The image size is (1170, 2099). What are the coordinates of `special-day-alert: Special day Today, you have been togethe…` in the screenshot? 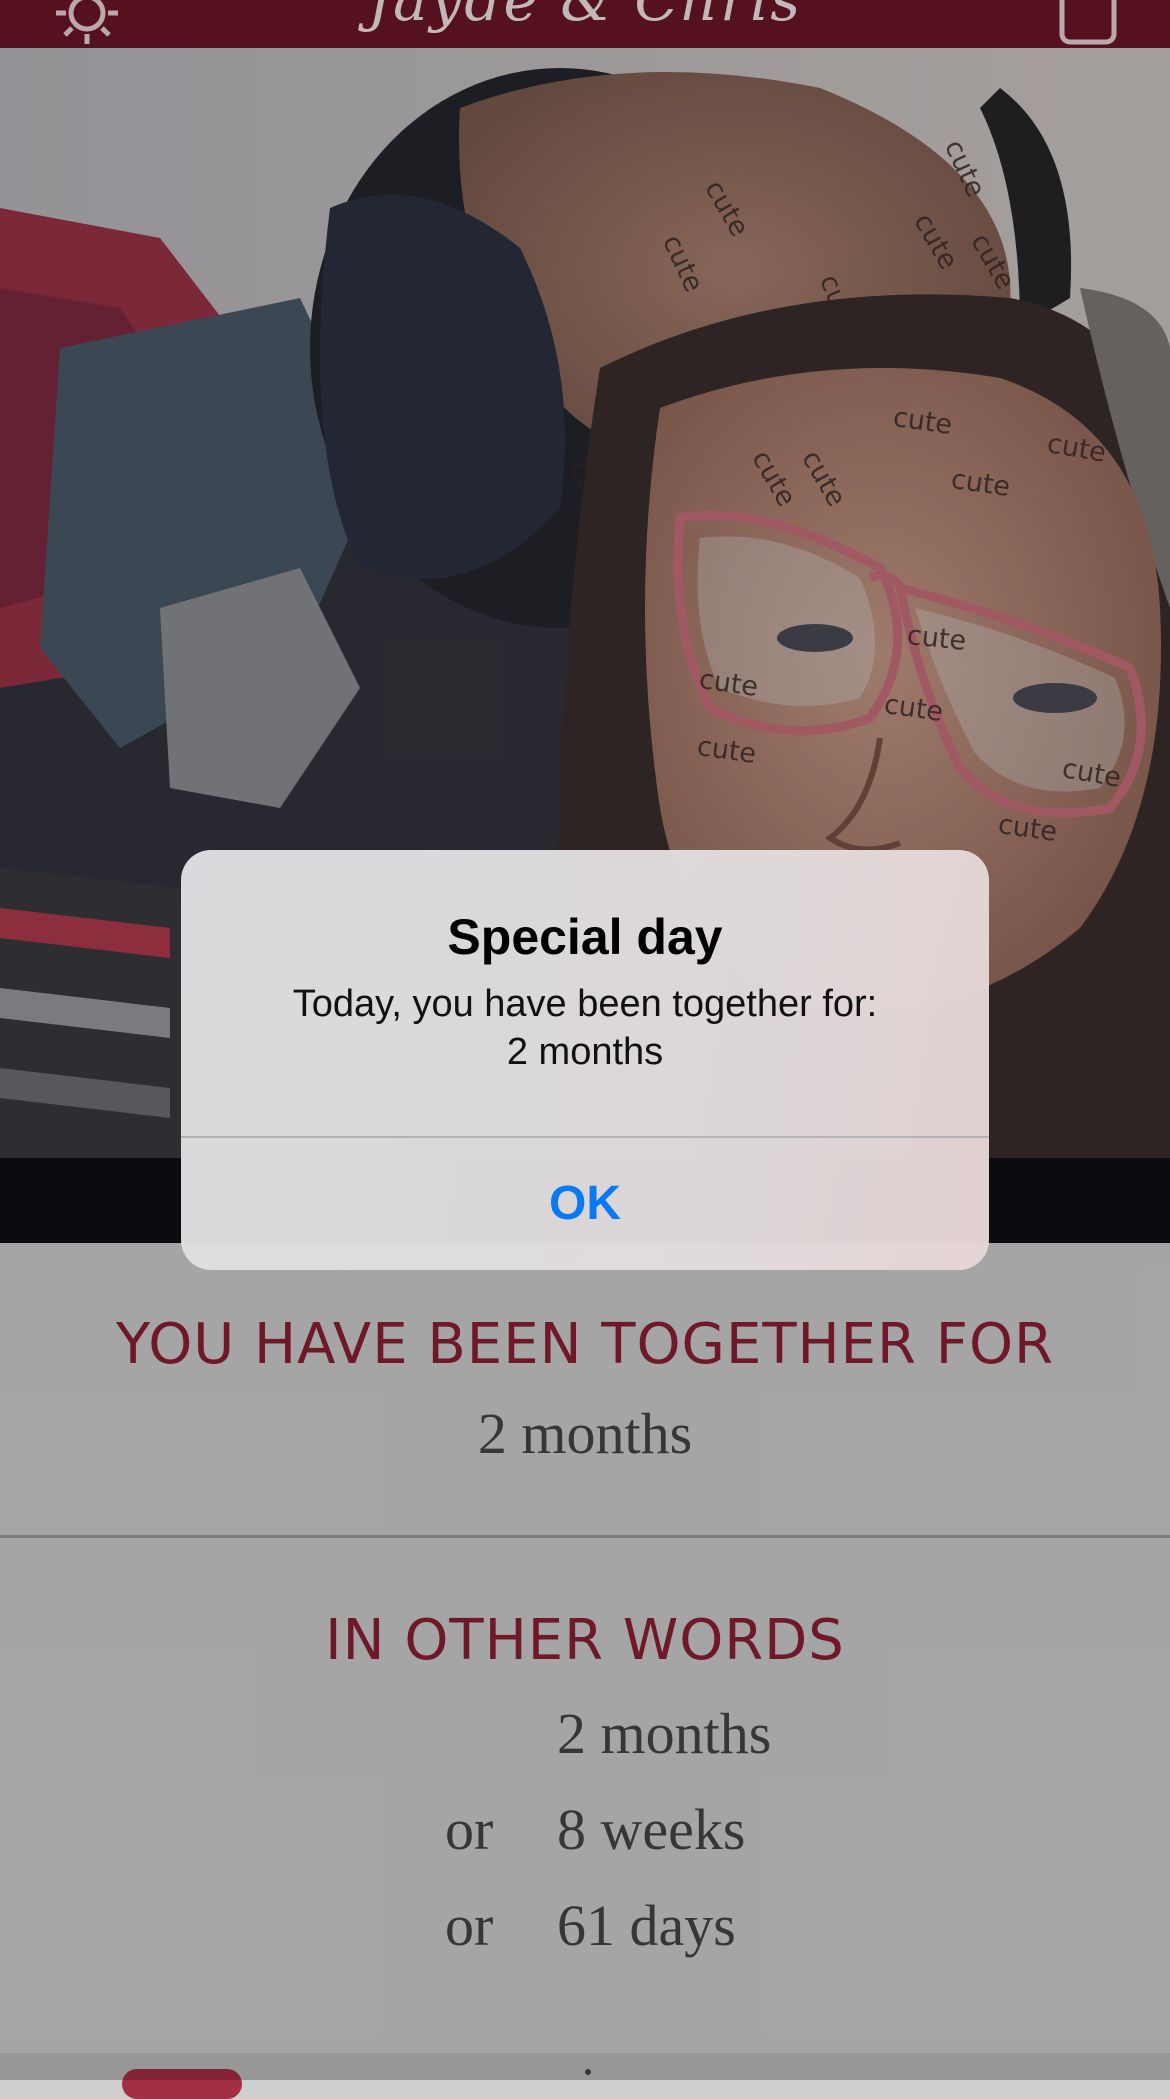 It's located at (585, 1060).